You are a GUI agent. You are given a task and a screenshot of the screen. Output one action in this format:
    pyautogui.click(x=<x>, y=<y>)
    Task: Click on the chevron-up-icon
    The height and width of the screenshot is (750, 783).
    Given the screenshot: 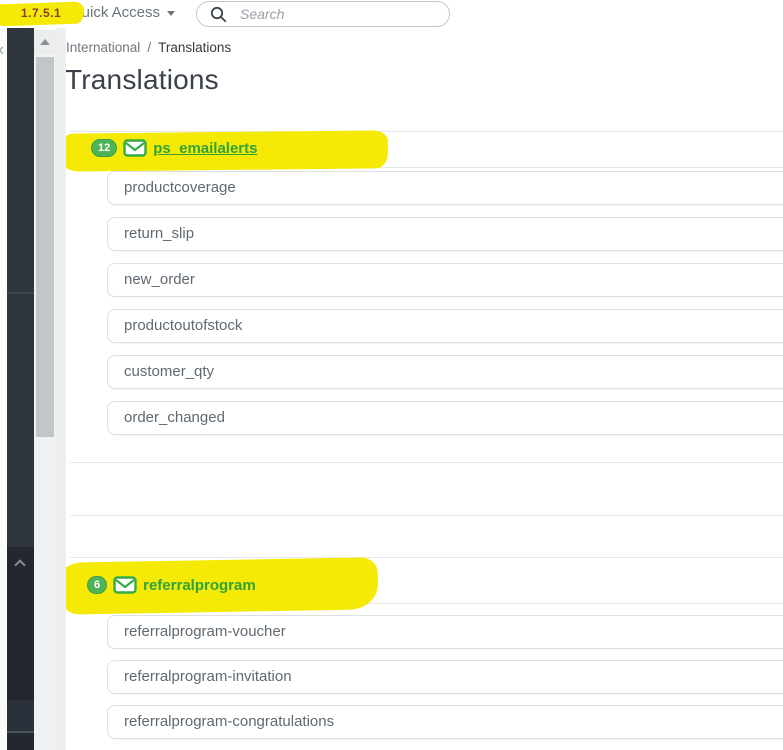 What is the action you would take?
    pyautogui.click(x=20, y=565)
    